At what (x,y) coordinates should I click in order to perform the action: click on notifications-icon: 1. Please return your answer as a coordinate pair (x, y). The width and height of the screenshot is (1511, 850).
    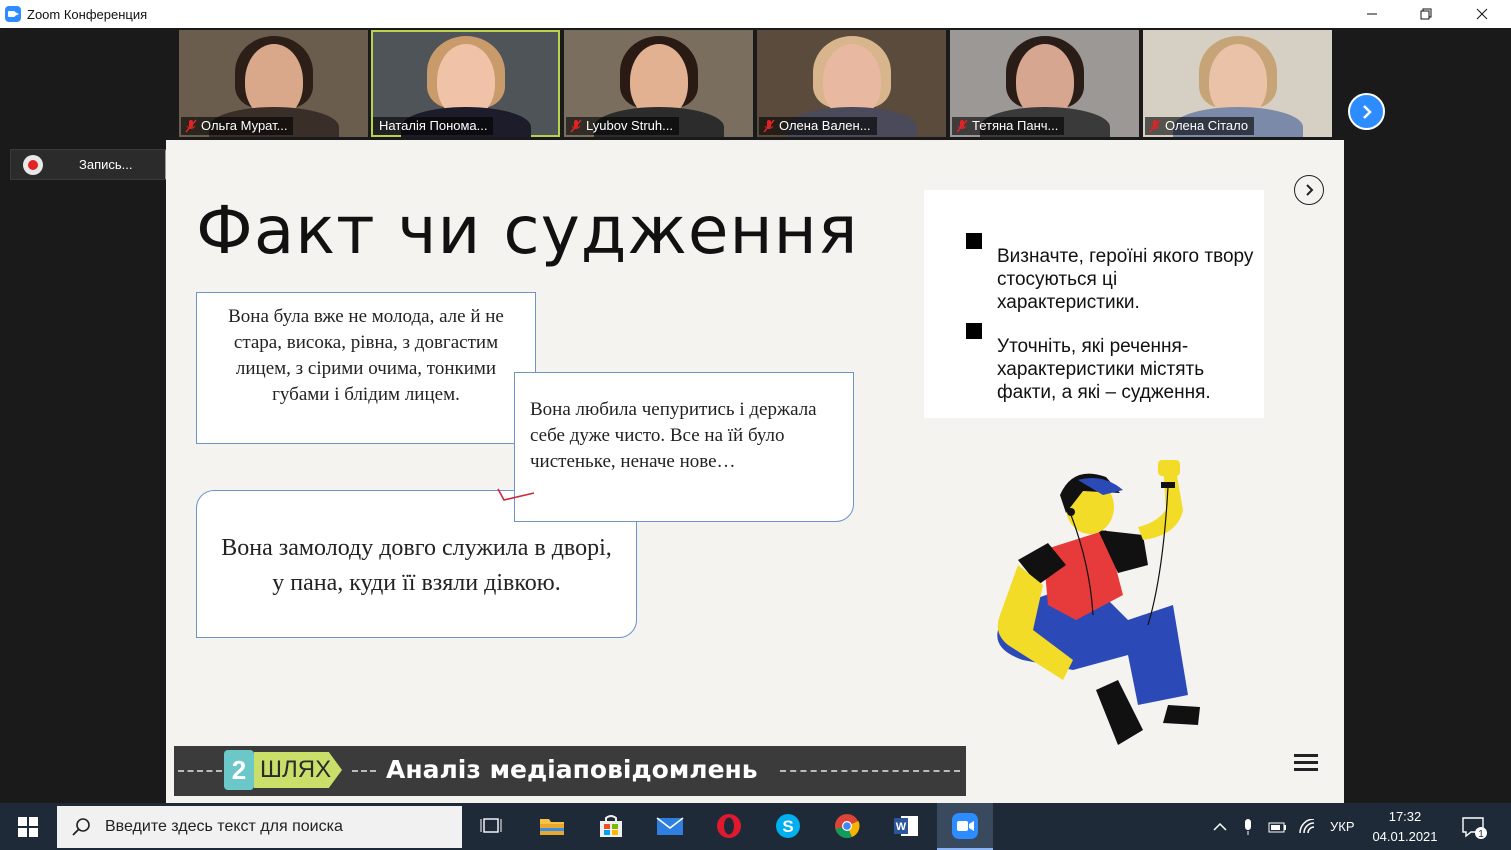
    Looking at the image, I should click on (1474, 827).